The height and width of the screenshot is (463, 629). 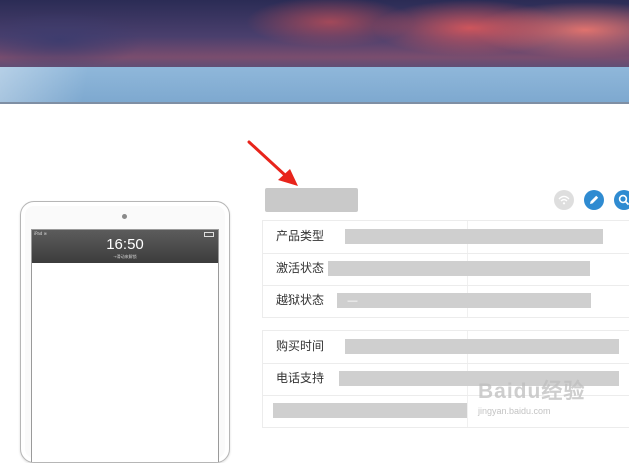 I want to click on device-info-panel: 产品类型 激活状态 越狱状态 —, so click(x=445, y=269).